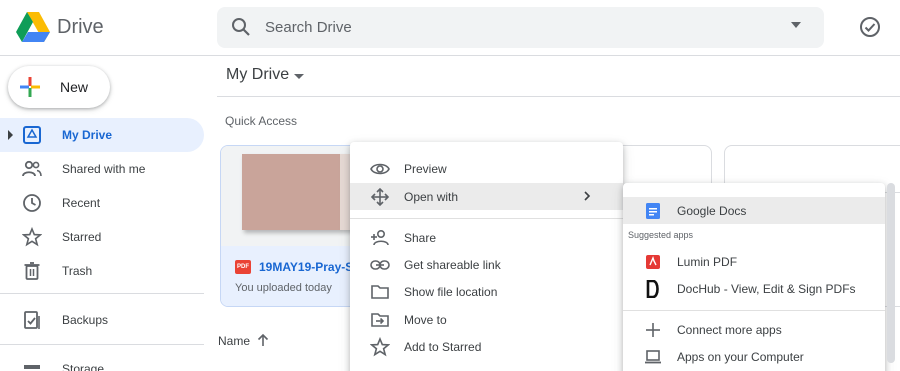  I want to click on sidebar-item-label: Shared with me, so click(104, 169).